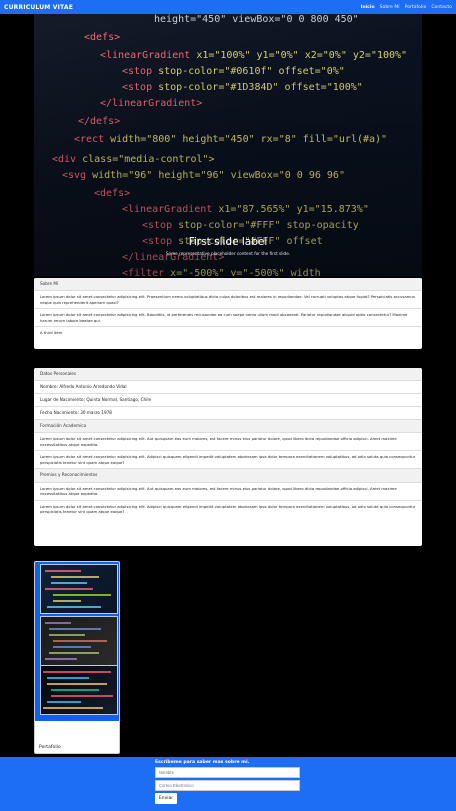 The width and height of the screenshot is (456, 811). What do you see at coordinates (228, 414) in the screenshot?
I see `personal-field-birthdate: Fecha Nacimiento: 30 marzo 1978` at bounding box center [228, 414].